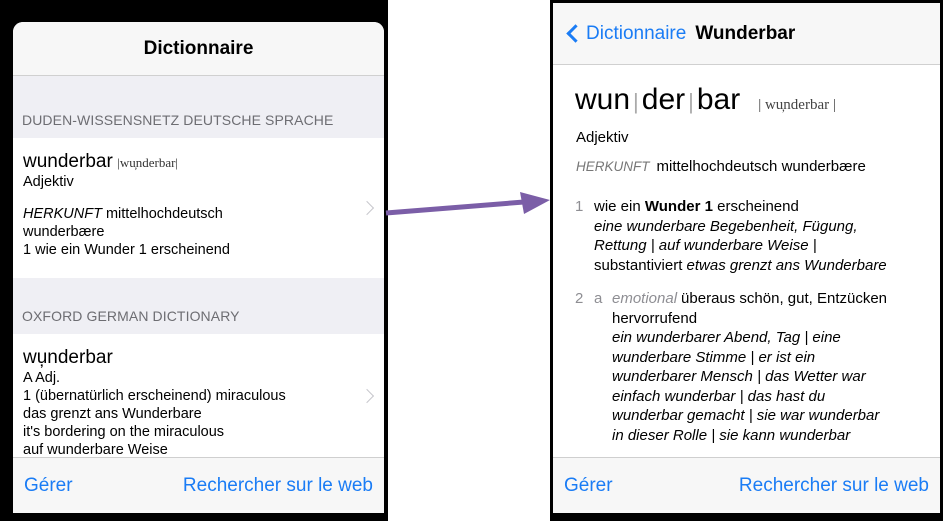 Image resolution: width=943 pixels, height=521 pixels. What do you see at coordinates (797, 105) in the screenshot?
I see `headword-phonetic: | wu̦nderbar |` at bounding box center [797, 105].